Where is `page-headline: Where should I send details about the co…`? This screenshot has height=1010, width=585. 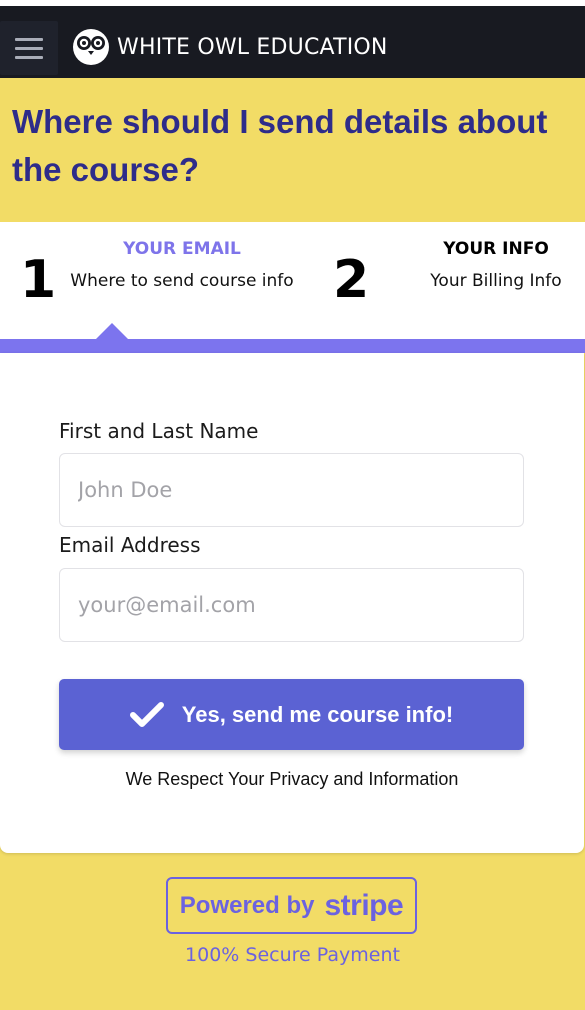 page-headline: Where should I send details about the co… is located at coordinates (280, 145).